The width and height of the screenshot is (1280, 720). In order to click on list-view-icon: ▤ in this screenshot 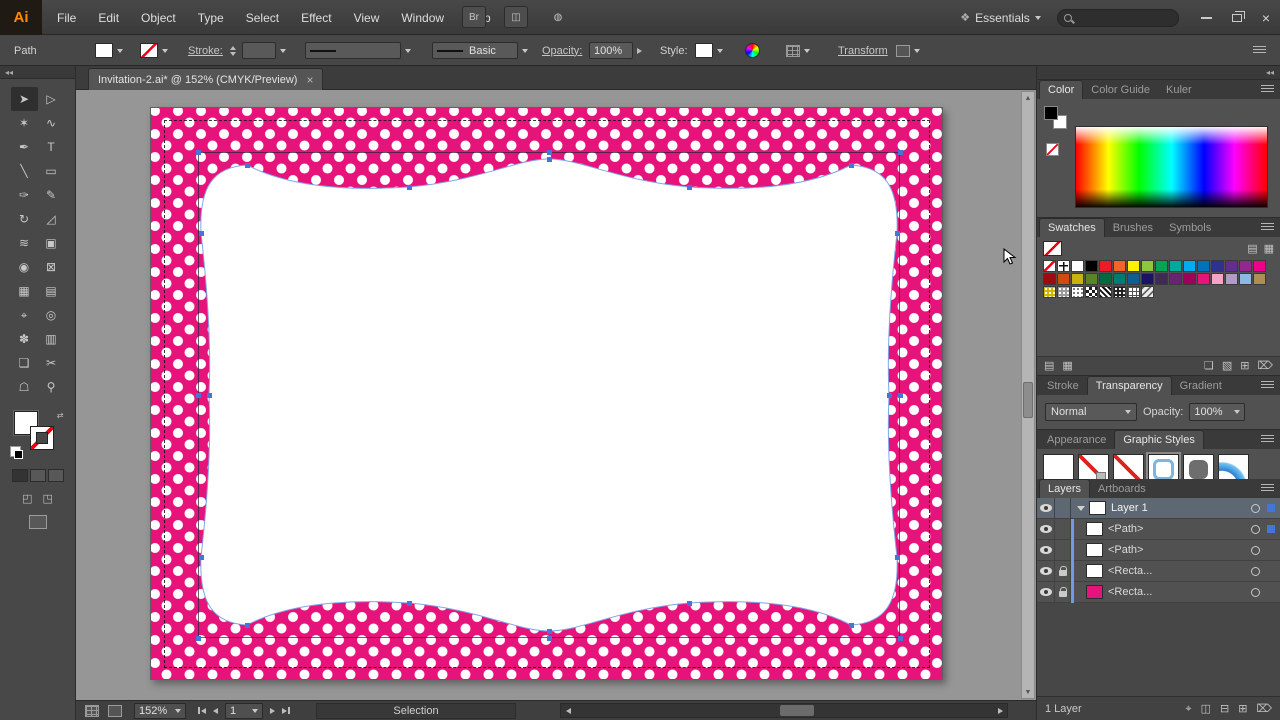, I will do `click(1252, 249)`.